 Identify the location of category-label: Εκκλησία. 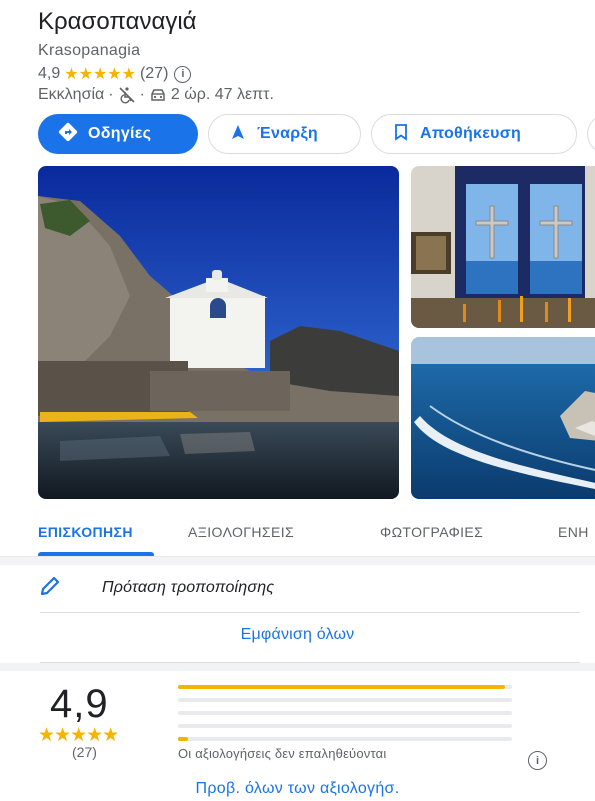
(71, 94).